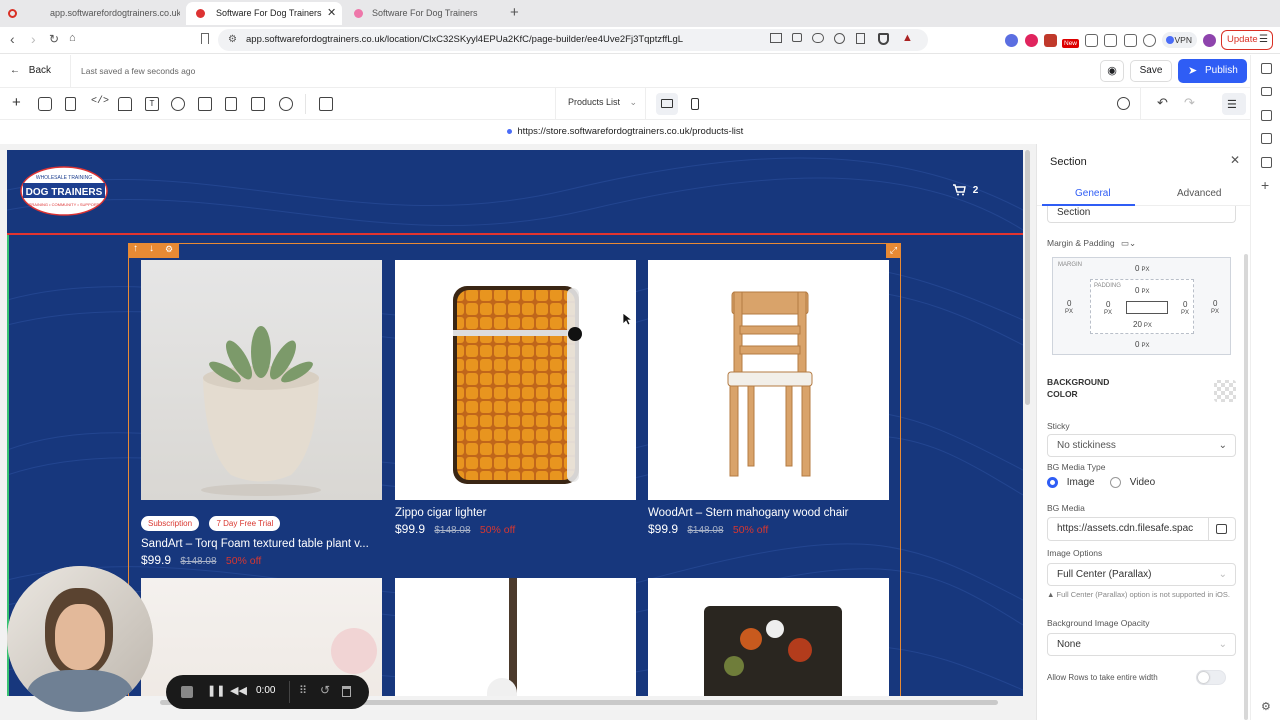  What do you see at coordinates (1265, 185) in the screenshot?
I see `add-icon: +` at bounding box center [1265, 185].